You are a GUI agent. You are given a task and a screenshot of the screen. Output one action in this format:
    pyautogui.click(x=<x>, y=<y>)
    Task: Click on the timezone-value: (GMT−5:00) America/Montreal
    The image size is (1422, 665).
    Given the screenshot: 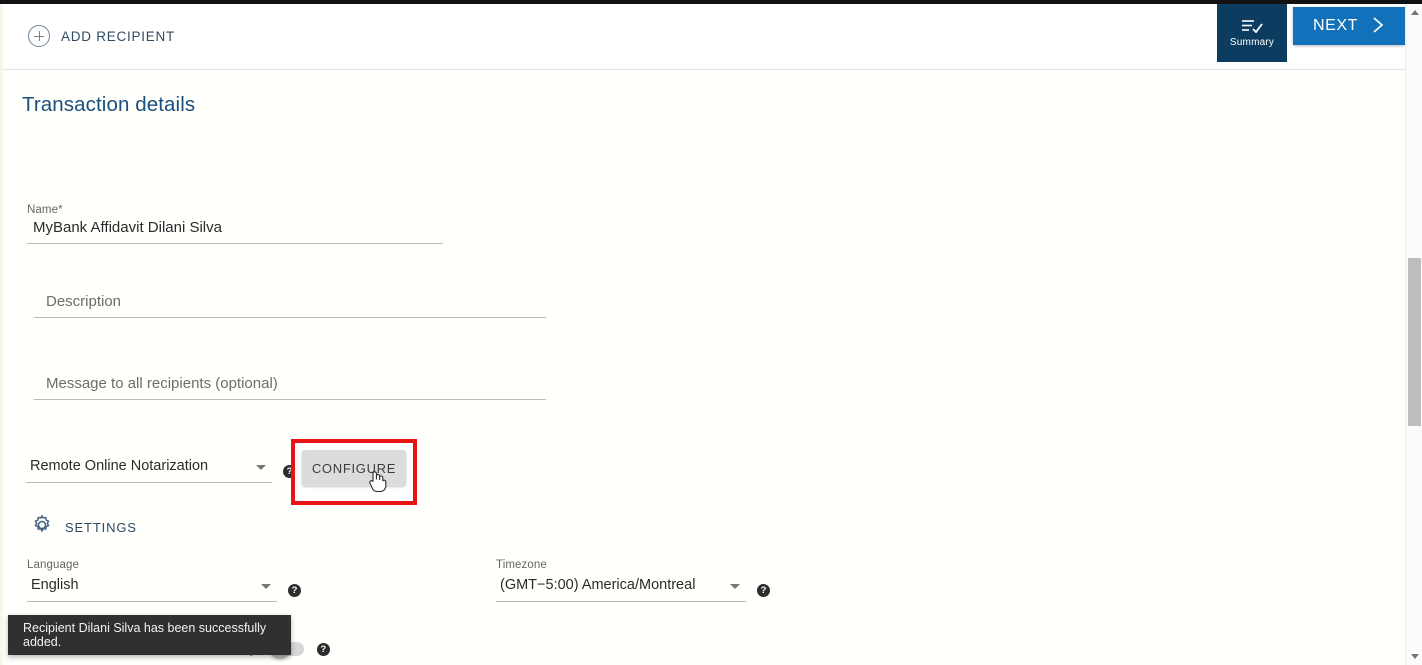 What is the action you would take?
    pyautogui.click(x=598, y=585)
    